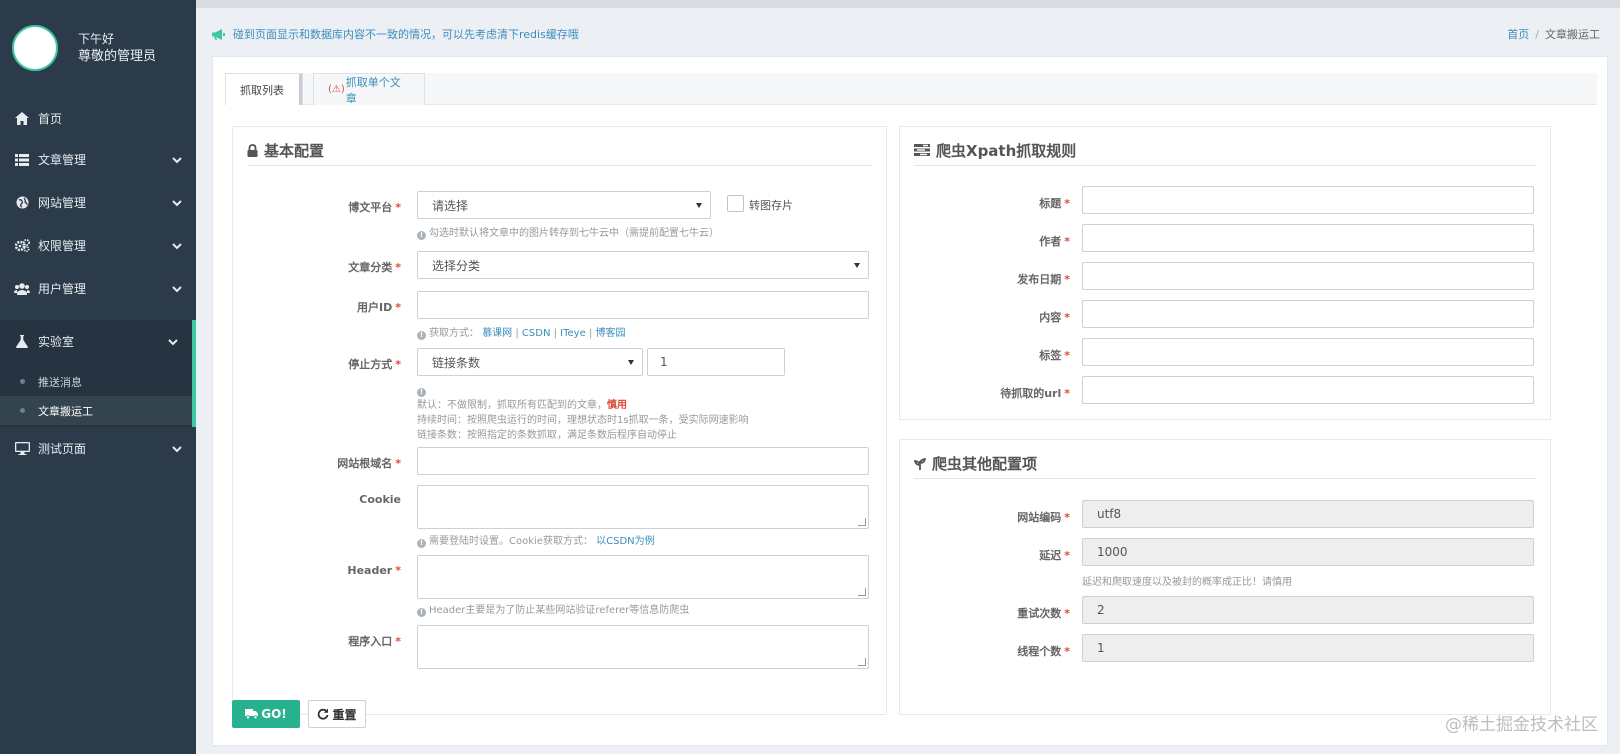 Image resolution: width=1620 pixels, height=754 pixels. I want to click on xpath-date-input, so click(1308, 276).